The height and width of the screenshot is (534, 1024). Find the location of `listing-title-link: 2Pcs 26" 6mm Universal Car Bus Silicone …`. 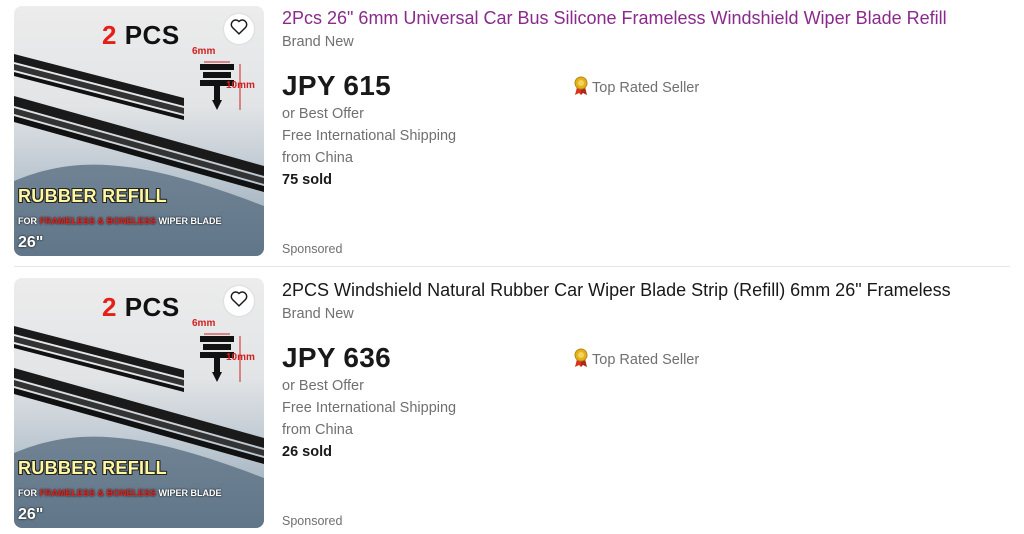

listing-title-link: 2Pcs 26" 6mm Universal Car Bus Silicone … is located at coordinates (614, 18).